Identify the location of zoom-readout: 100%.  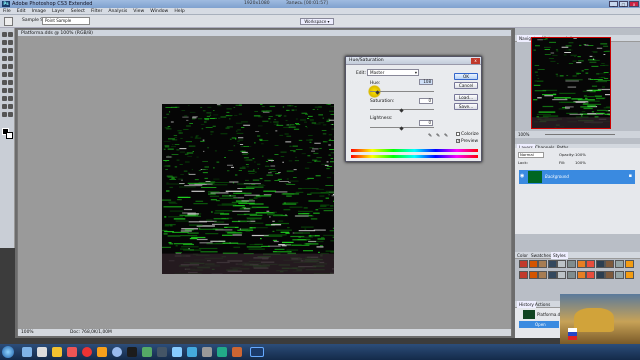
(27, 333).